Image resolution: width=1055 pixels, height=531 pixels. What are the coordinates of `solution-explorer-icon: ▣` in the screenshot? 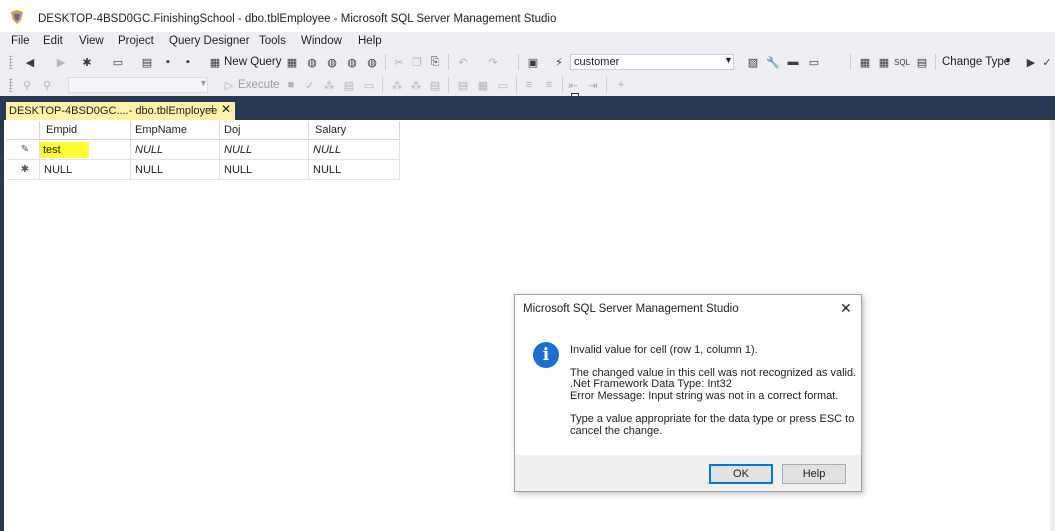 It's located at (533, 62).